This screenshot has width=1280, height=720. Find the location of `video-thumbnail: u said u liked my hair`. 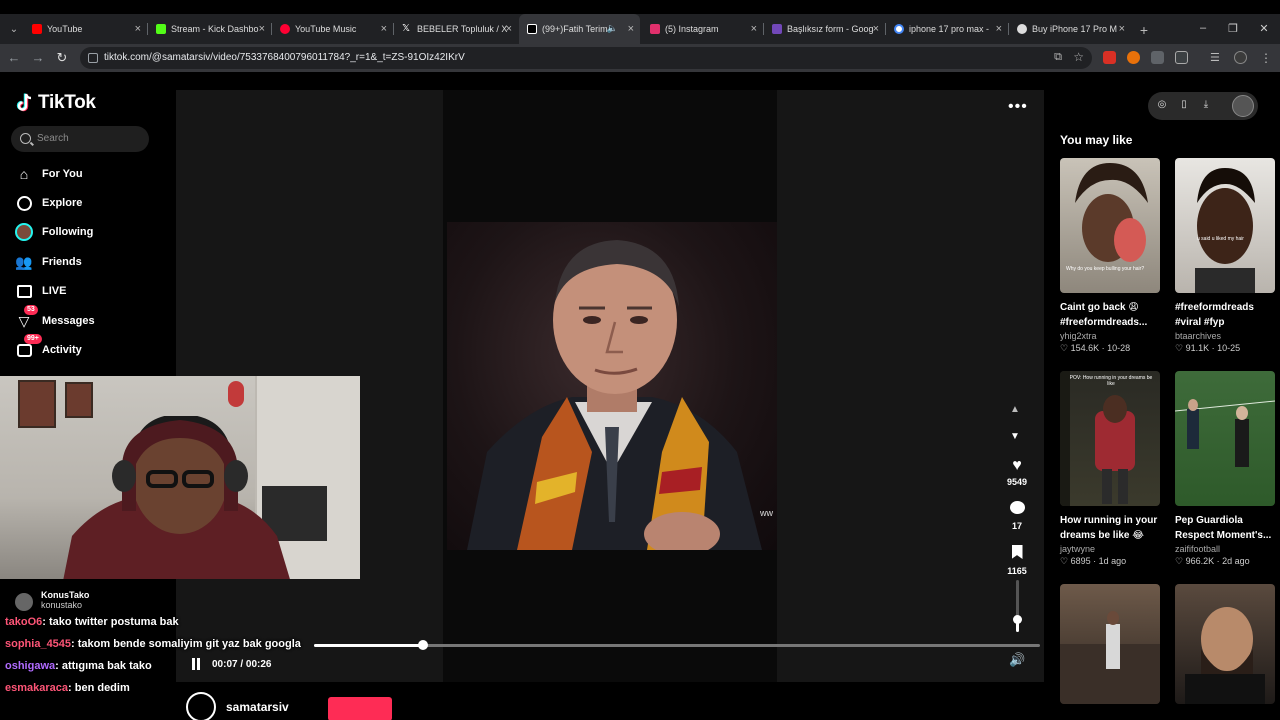

video-thumbnail: u said u liked my hair is located at coordinates (1225, 225).